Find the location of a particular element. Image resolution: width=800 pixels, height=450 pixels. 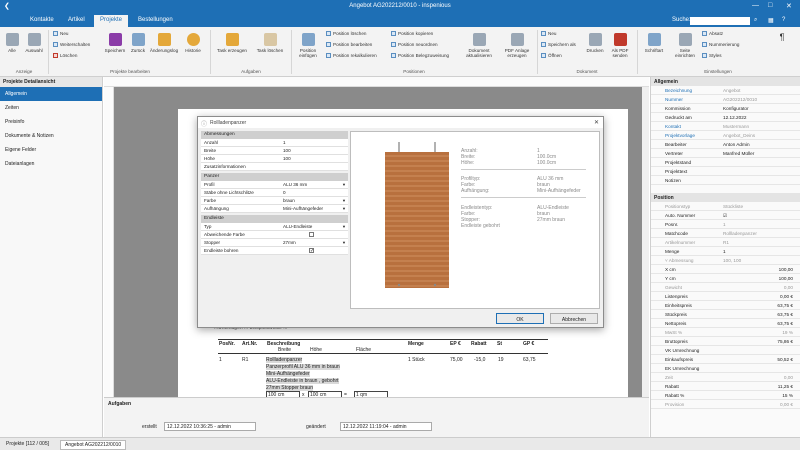

print-button: Drucken is located at coordinates (595, 43).